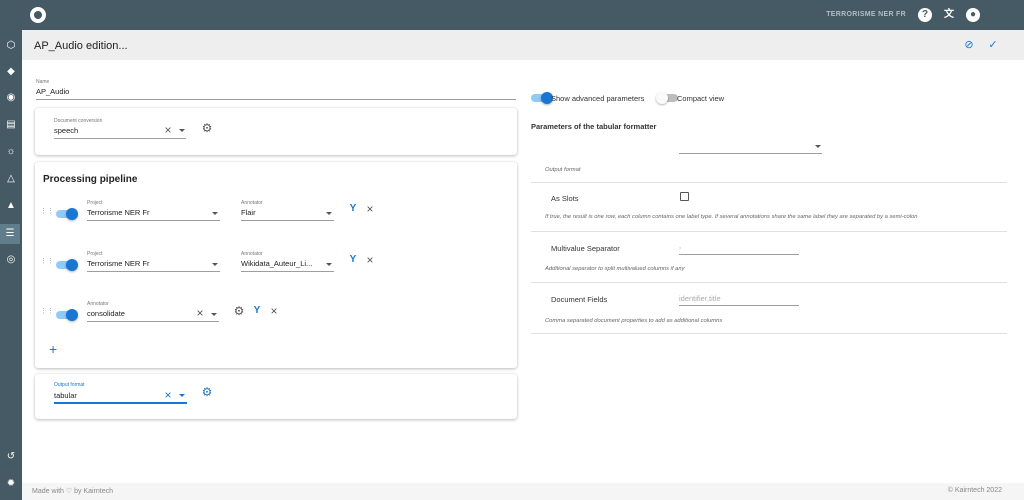 This screenshot has width=1024, height=500. I want to click on output-select: tabular, so click(65, 395).